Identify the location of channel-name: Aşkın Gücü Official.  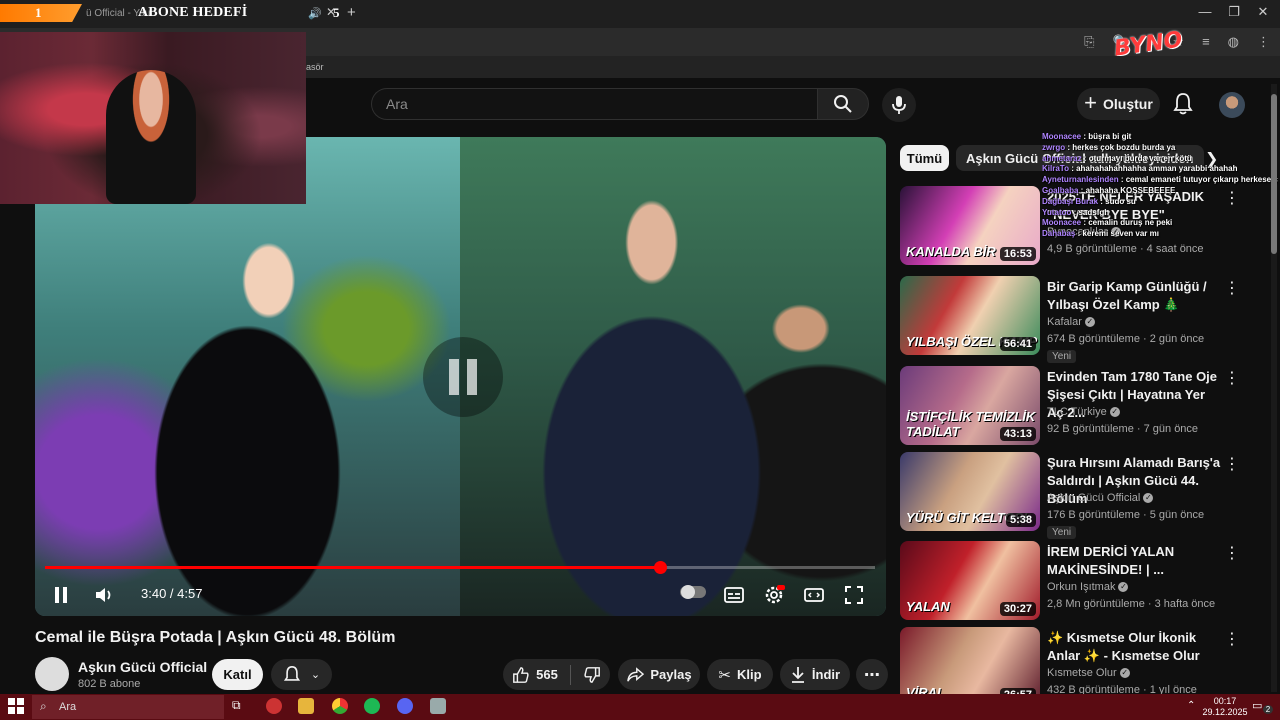
(142, 667).